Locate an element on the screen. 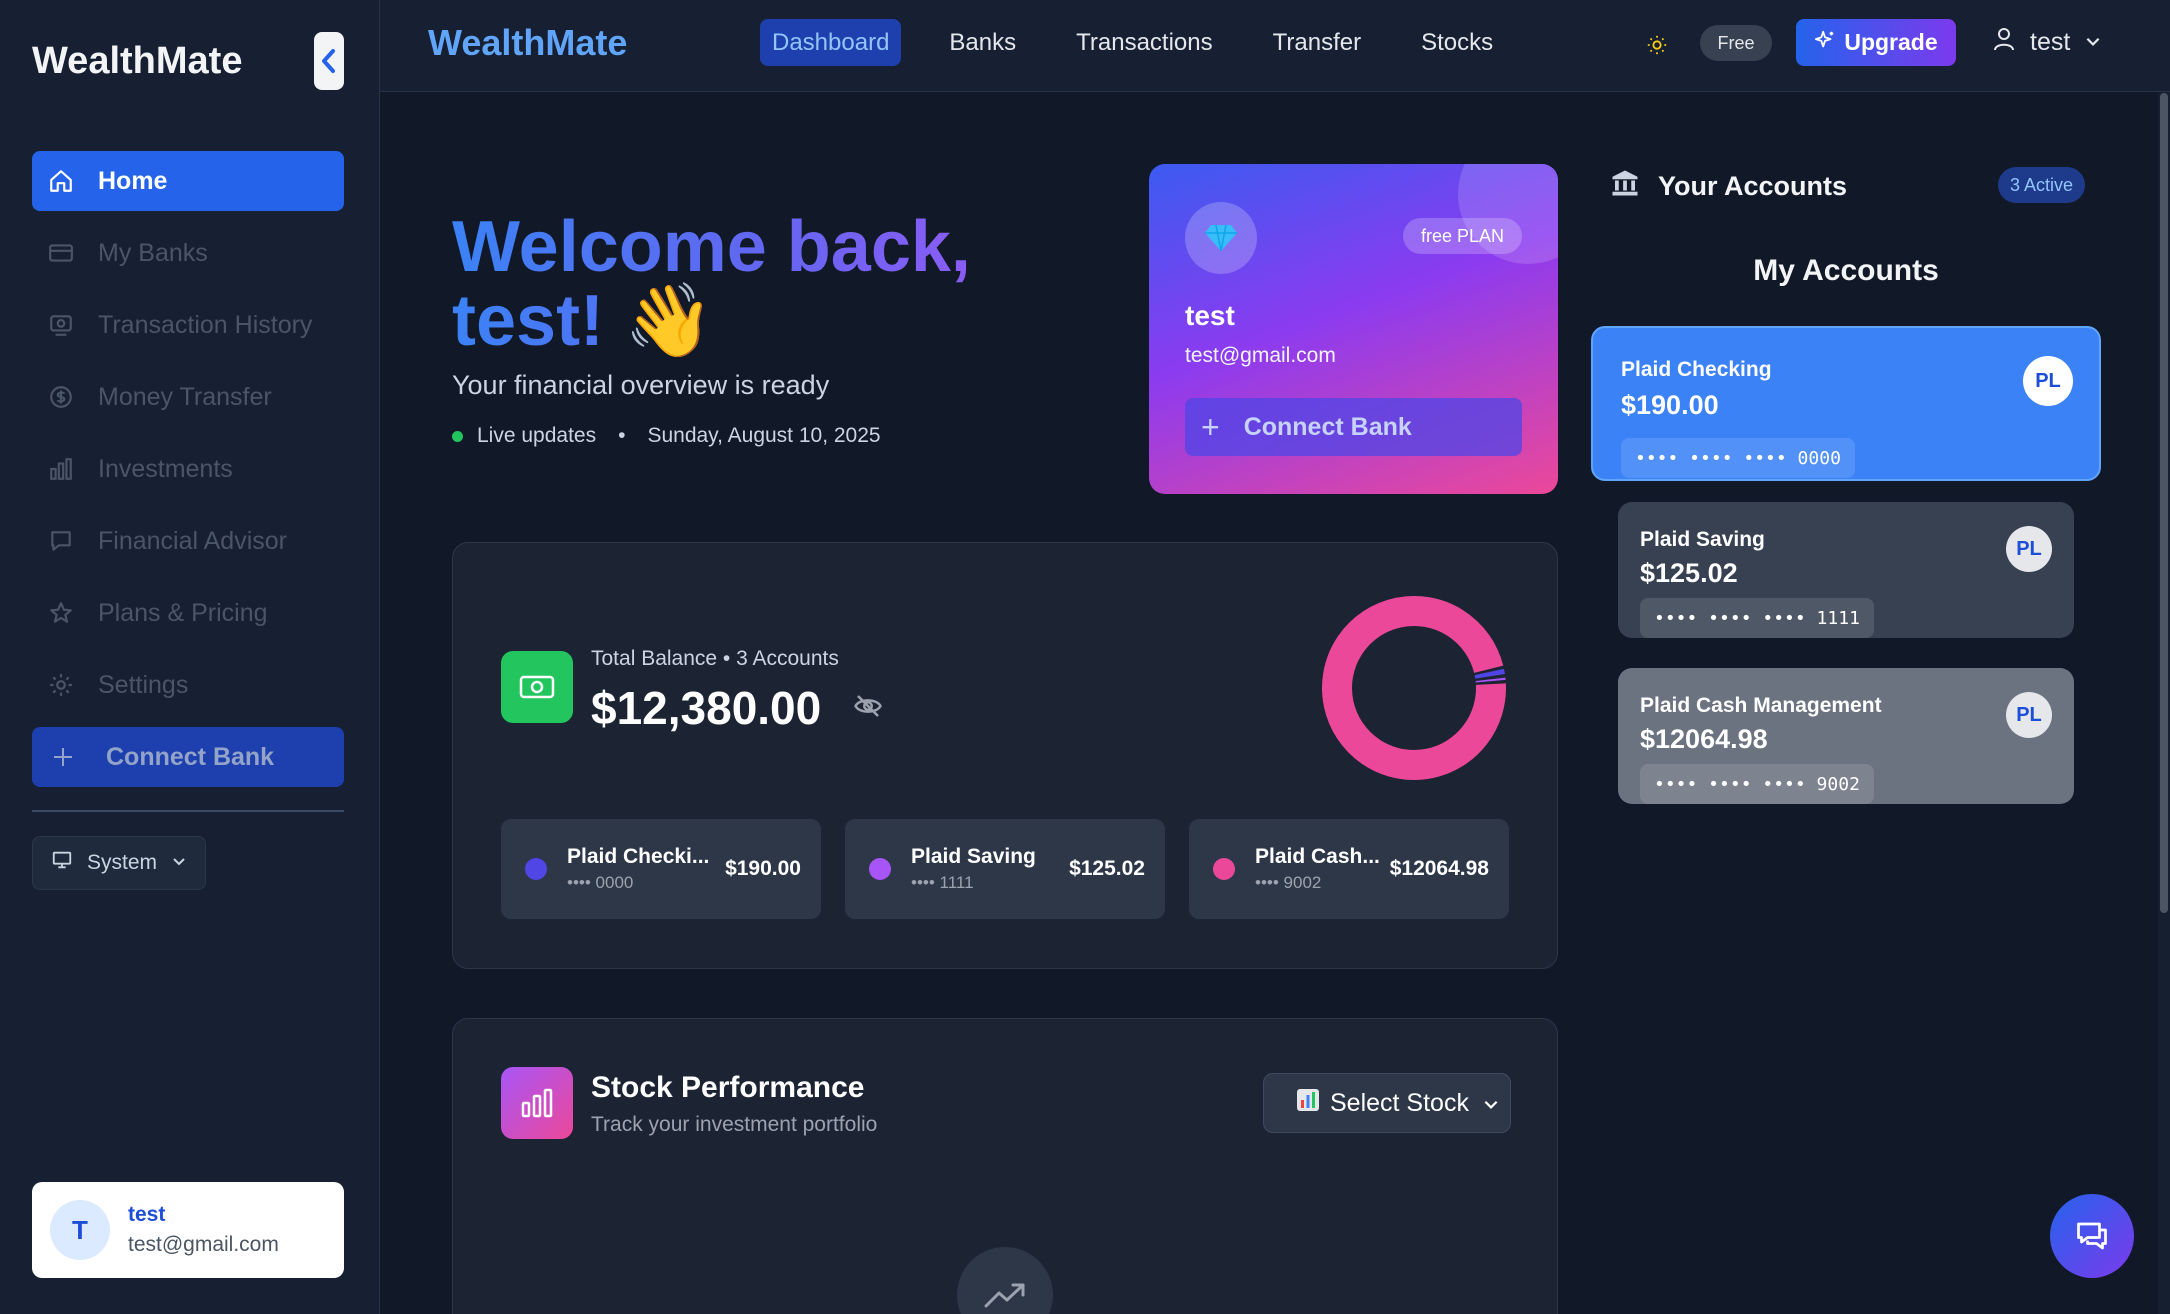  theme-select: System is located at coordinates (119, 863).